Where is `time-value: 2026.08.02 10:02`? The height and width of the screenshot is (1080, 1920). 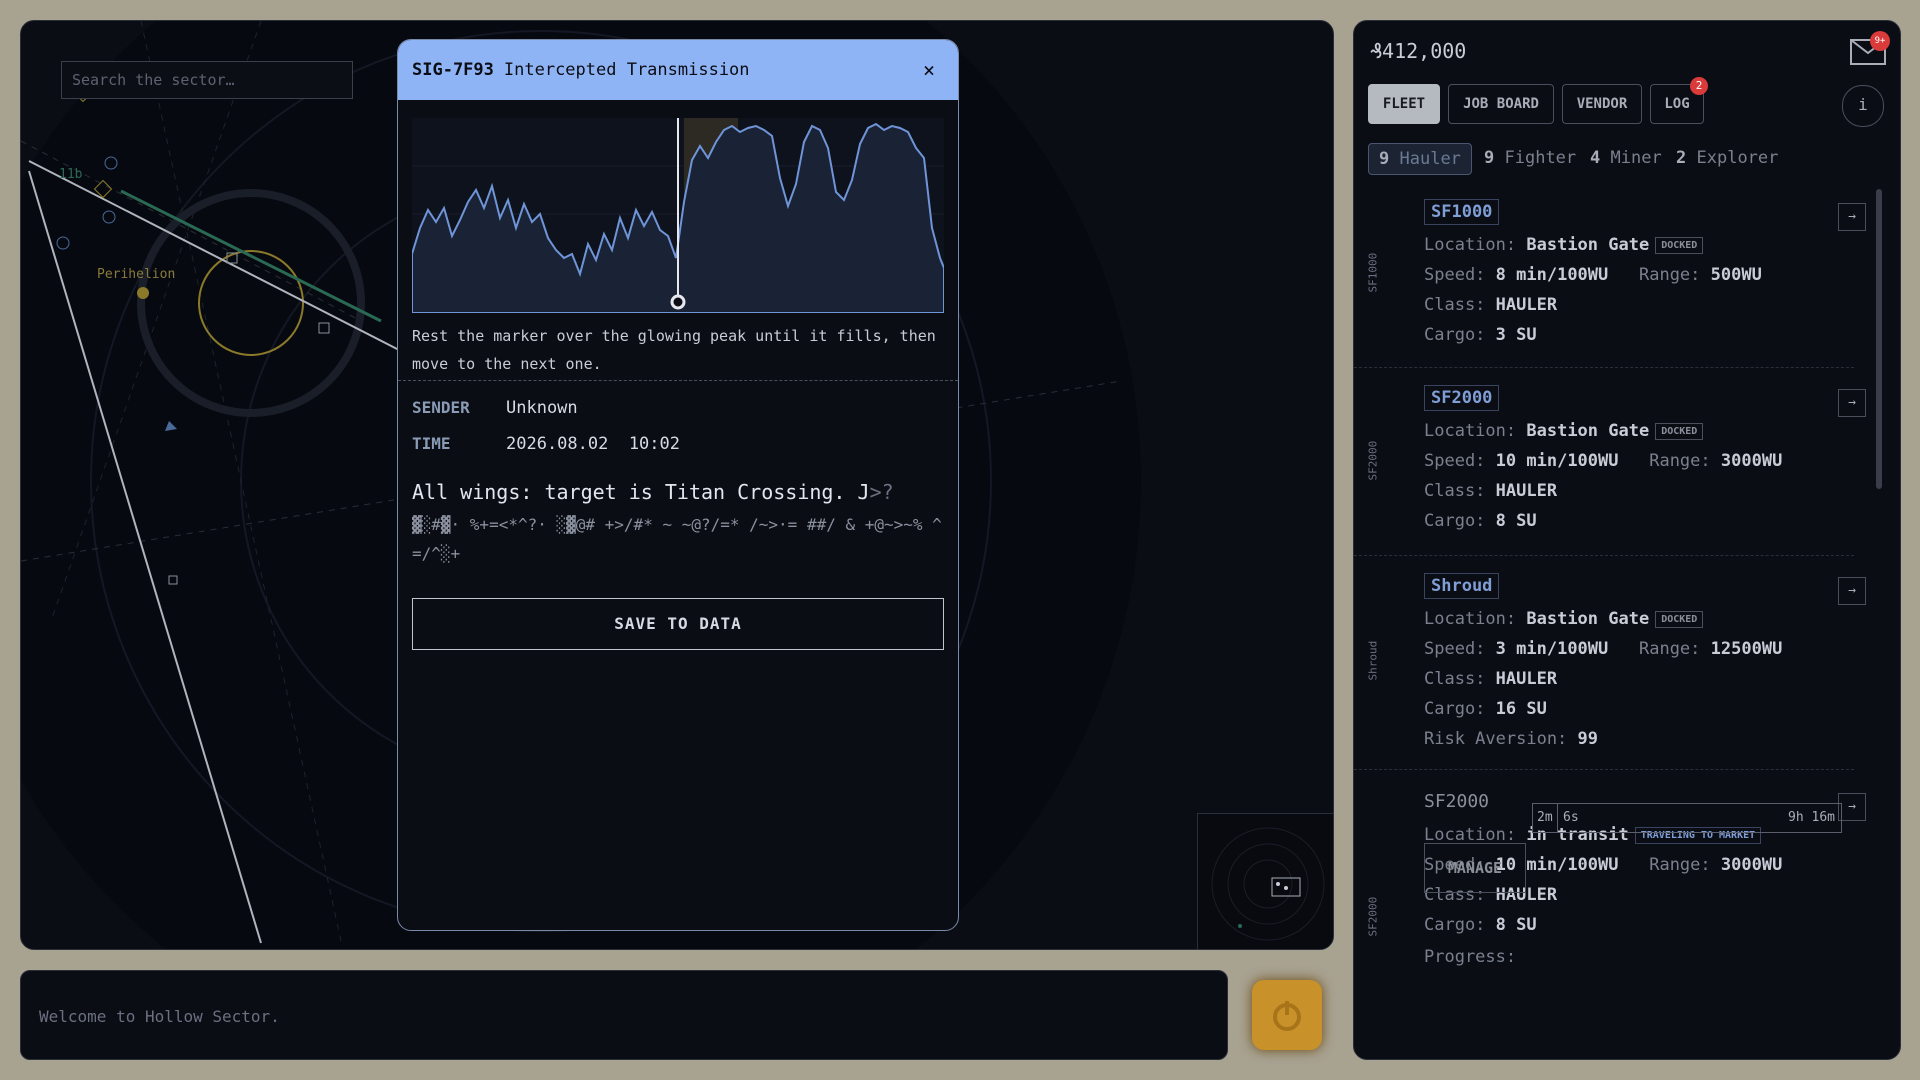 time-value: 2026.08.02 10:02 is located at coordinates (593, 444).